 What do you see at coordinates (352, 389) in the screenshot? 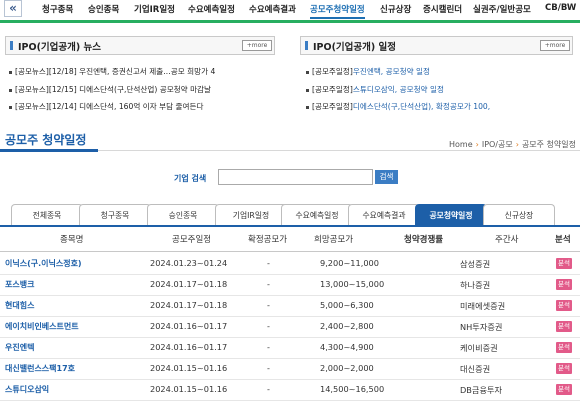
I see `hope-price-cell: 14,500~16,500` at bounding box center [352, 389].